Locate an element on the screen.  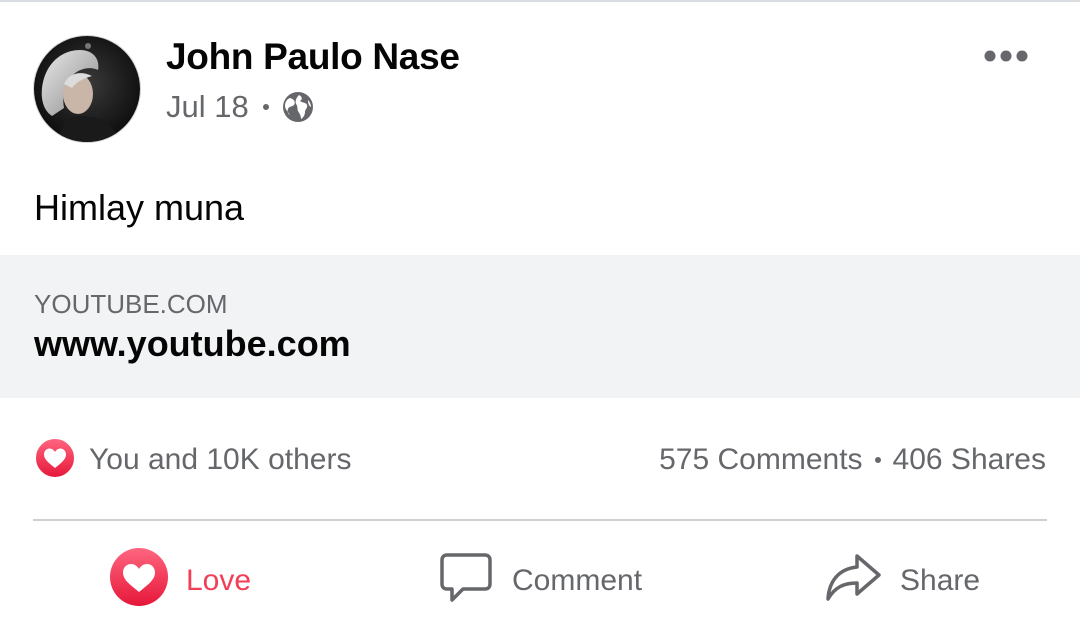
comment-button: Comment is located at coordinates (540, 581).